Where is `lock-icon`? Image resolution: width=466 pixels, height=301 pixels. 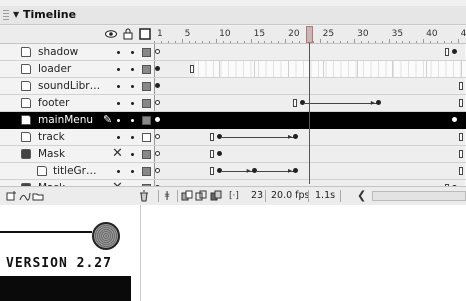 lock-icon is located at coordinates (128, 34).